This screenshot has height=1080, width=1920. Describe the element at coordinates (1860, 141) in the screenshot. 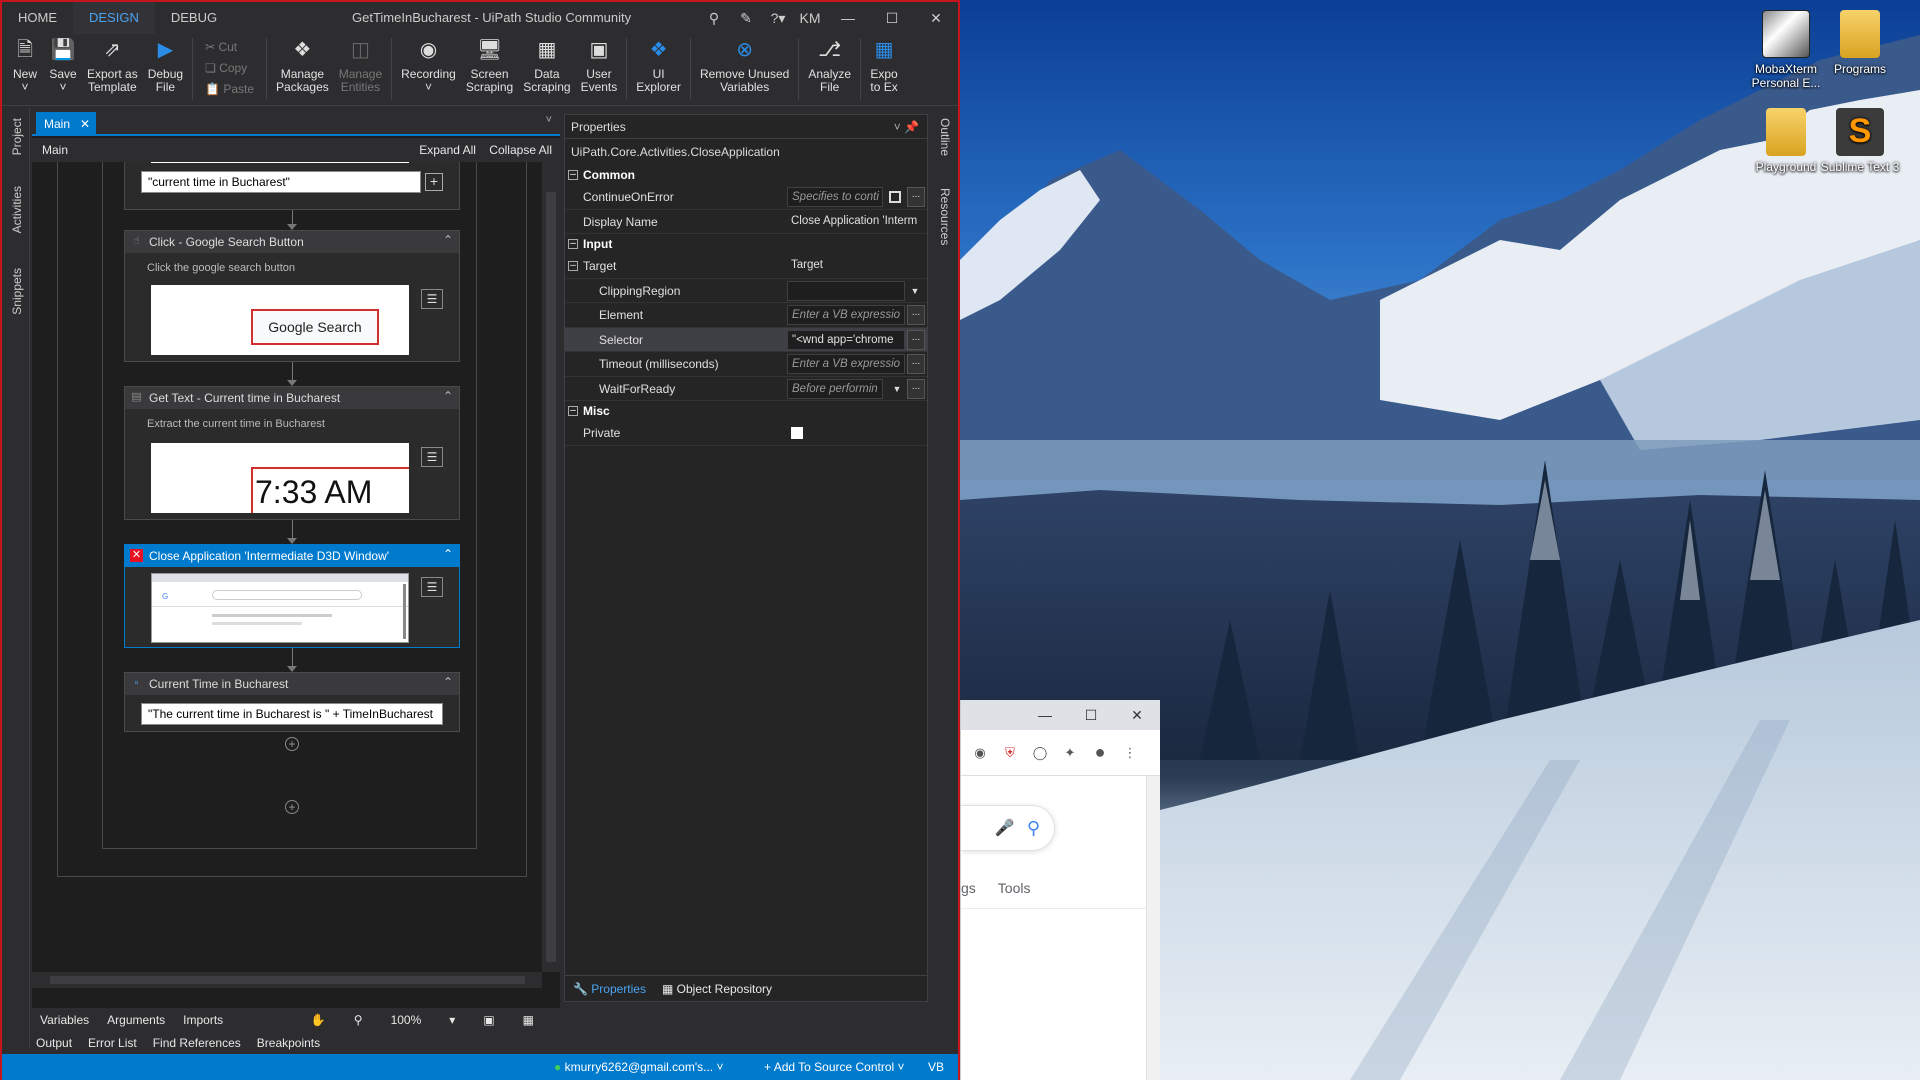

I see `desktop-icon-sublime: S Sublime Text 3` at that location.